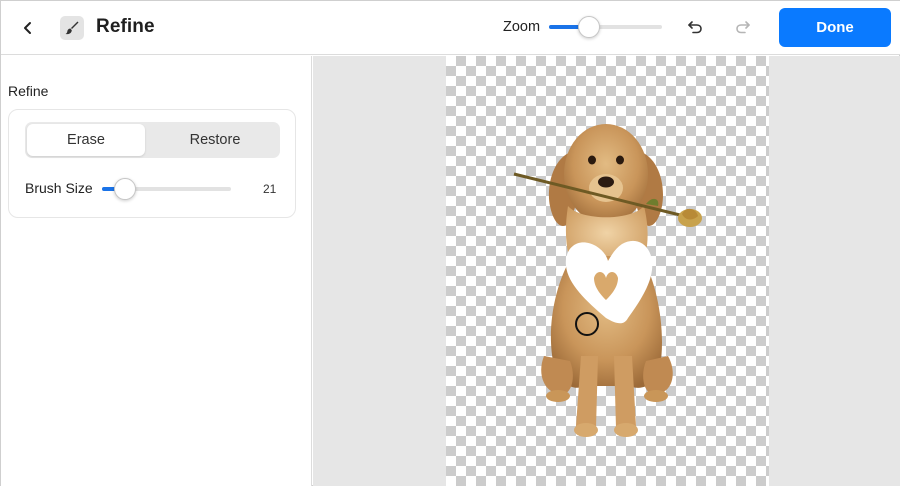 This screenshot has width=900, height=486. I want to click on dog-cutout-image, so click(607, 280).